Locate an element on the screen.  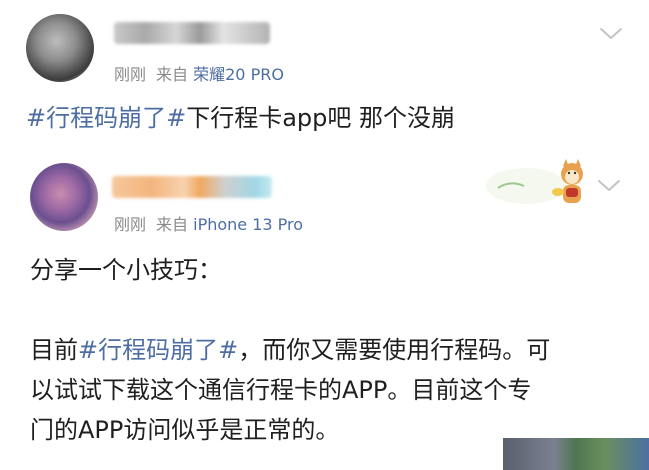
post-text-line: 分享一个小技巧： is located at coordinates (126, 270).